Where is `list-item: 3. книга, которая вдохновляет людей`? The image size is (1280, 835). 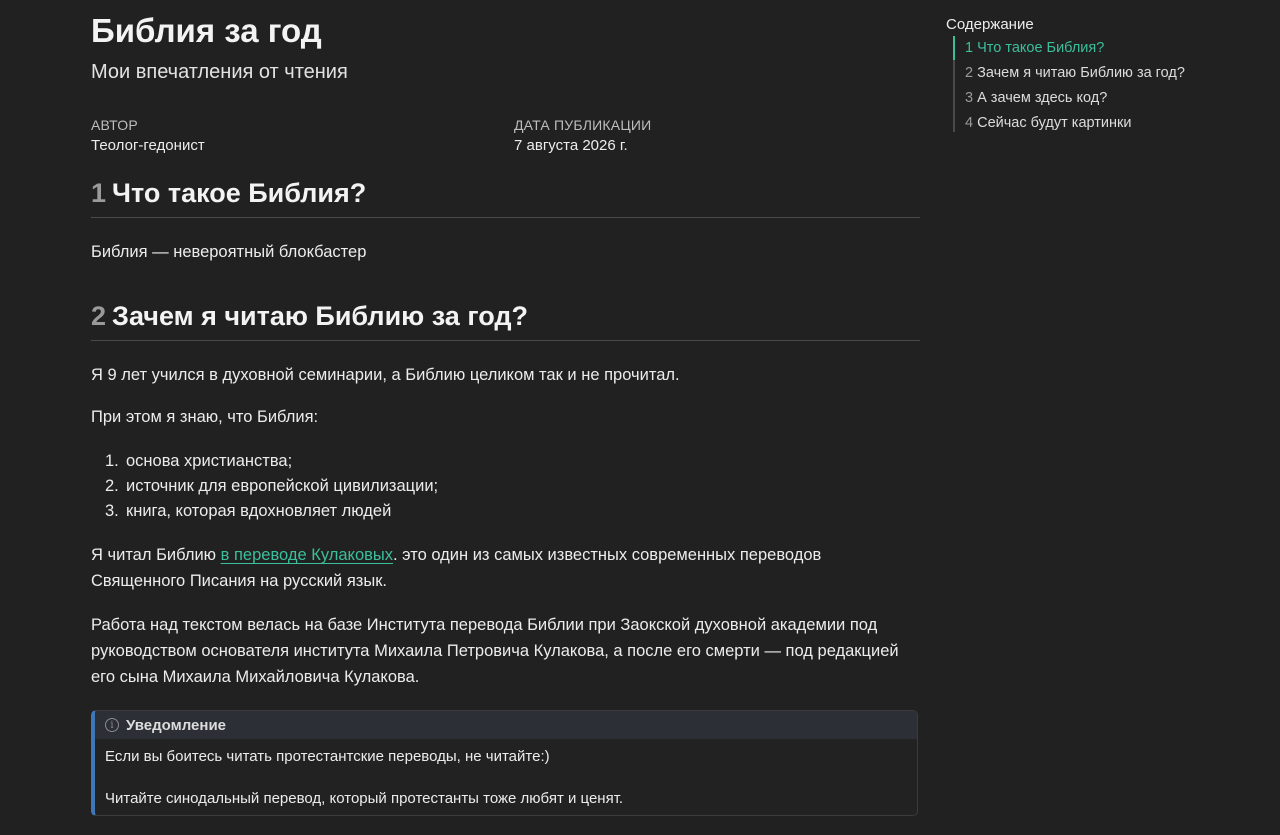
list-item: 3. книга, которая вдохновляет людей is located at coordinates (264, 511).